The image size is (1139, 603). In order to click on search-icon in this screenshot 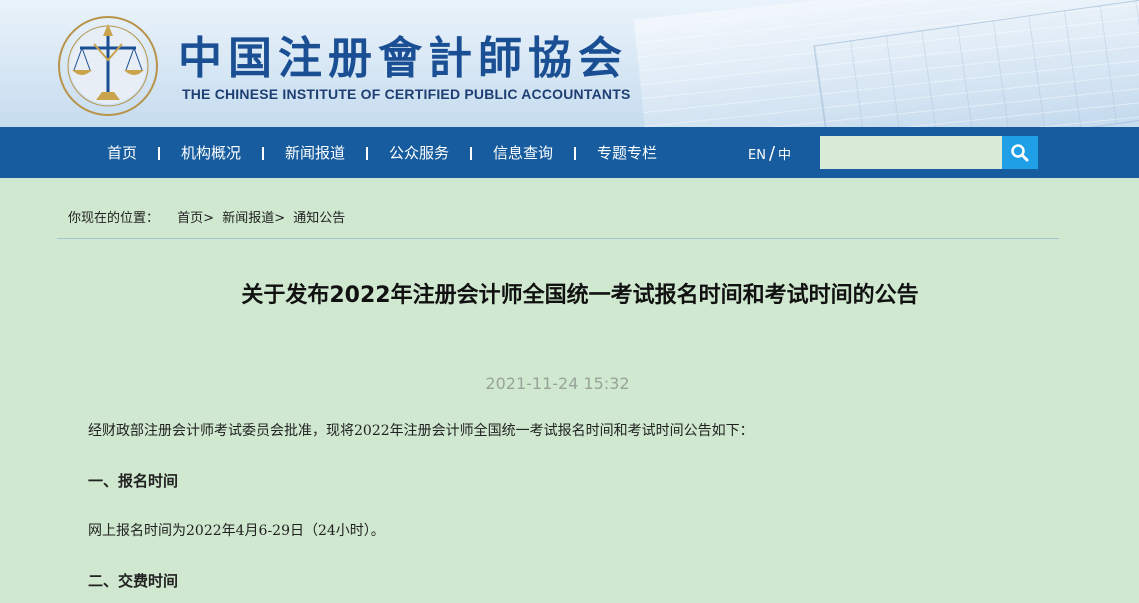, I will do `click(1020, 152)`.